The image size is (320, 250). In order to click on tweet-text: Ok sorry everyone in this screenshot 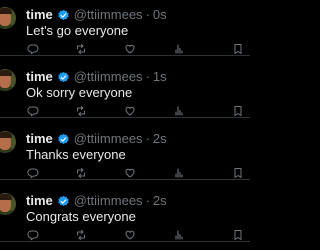, I will do `click(79, 92)`.